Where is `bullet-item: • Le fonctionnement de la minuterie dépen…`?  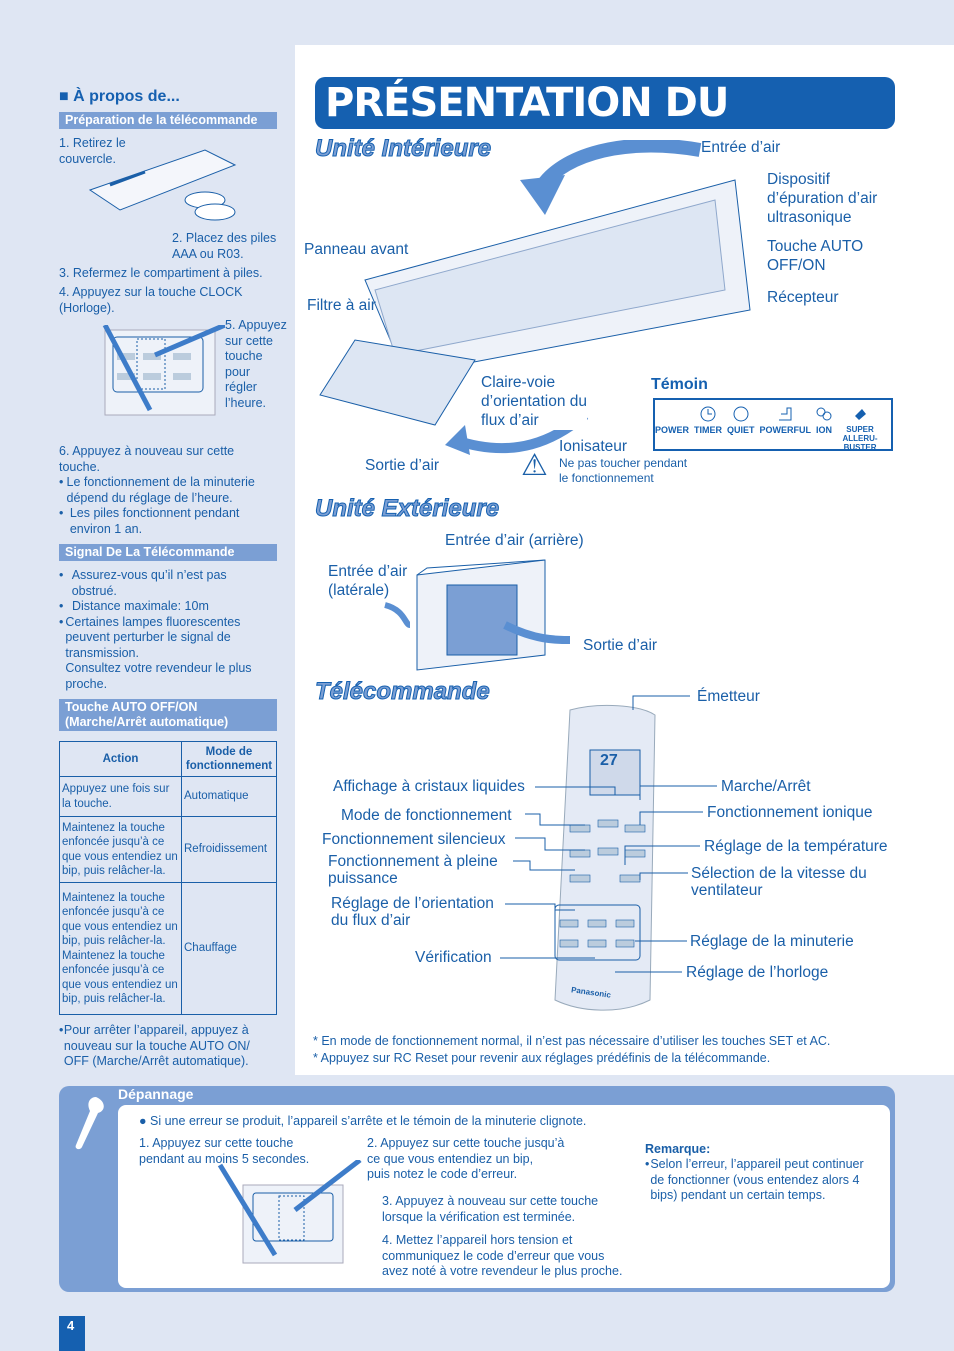
bullet-item: • Le fonctionnement de la minuterie dépen… is located at coordinates (166, 490).